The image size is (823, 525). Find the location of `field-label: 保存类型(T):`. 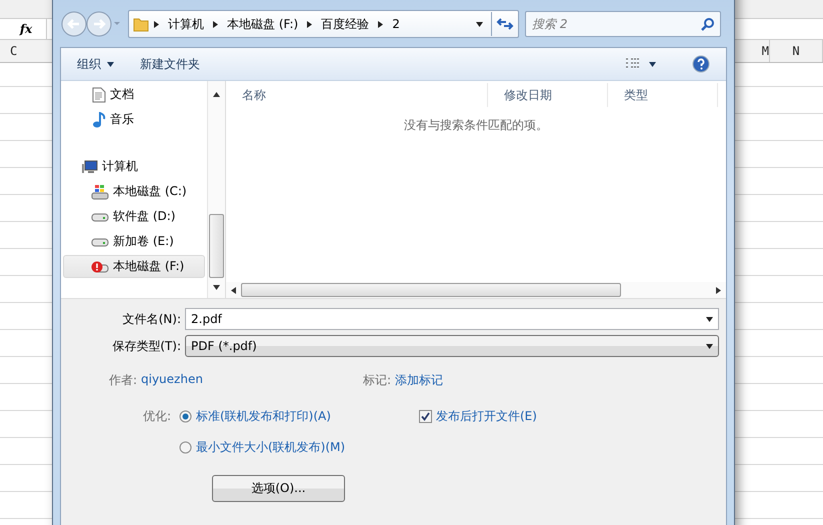

field-label: 保存类型(T): is located at coordinates (146, 346).